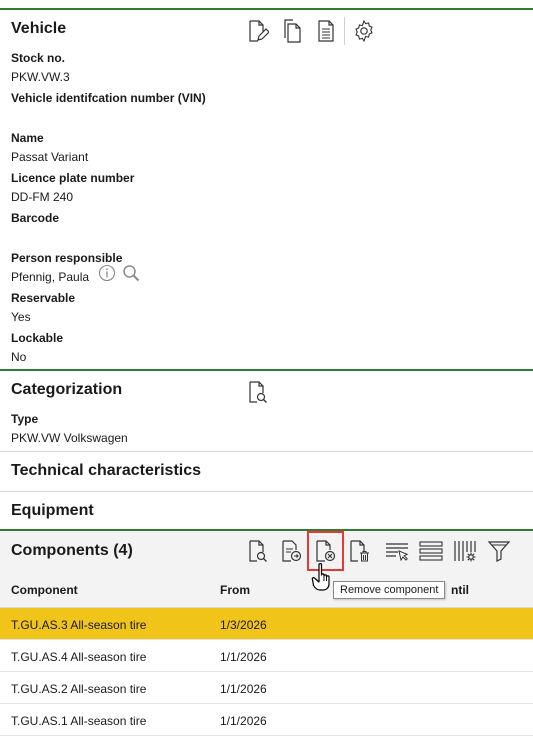 This screenshot has width=533, height=741. What do you see at coordinates (38, 58) in the screenshot?
I see `stock-no-label: Stock no.` at bounding box center [38, 58].